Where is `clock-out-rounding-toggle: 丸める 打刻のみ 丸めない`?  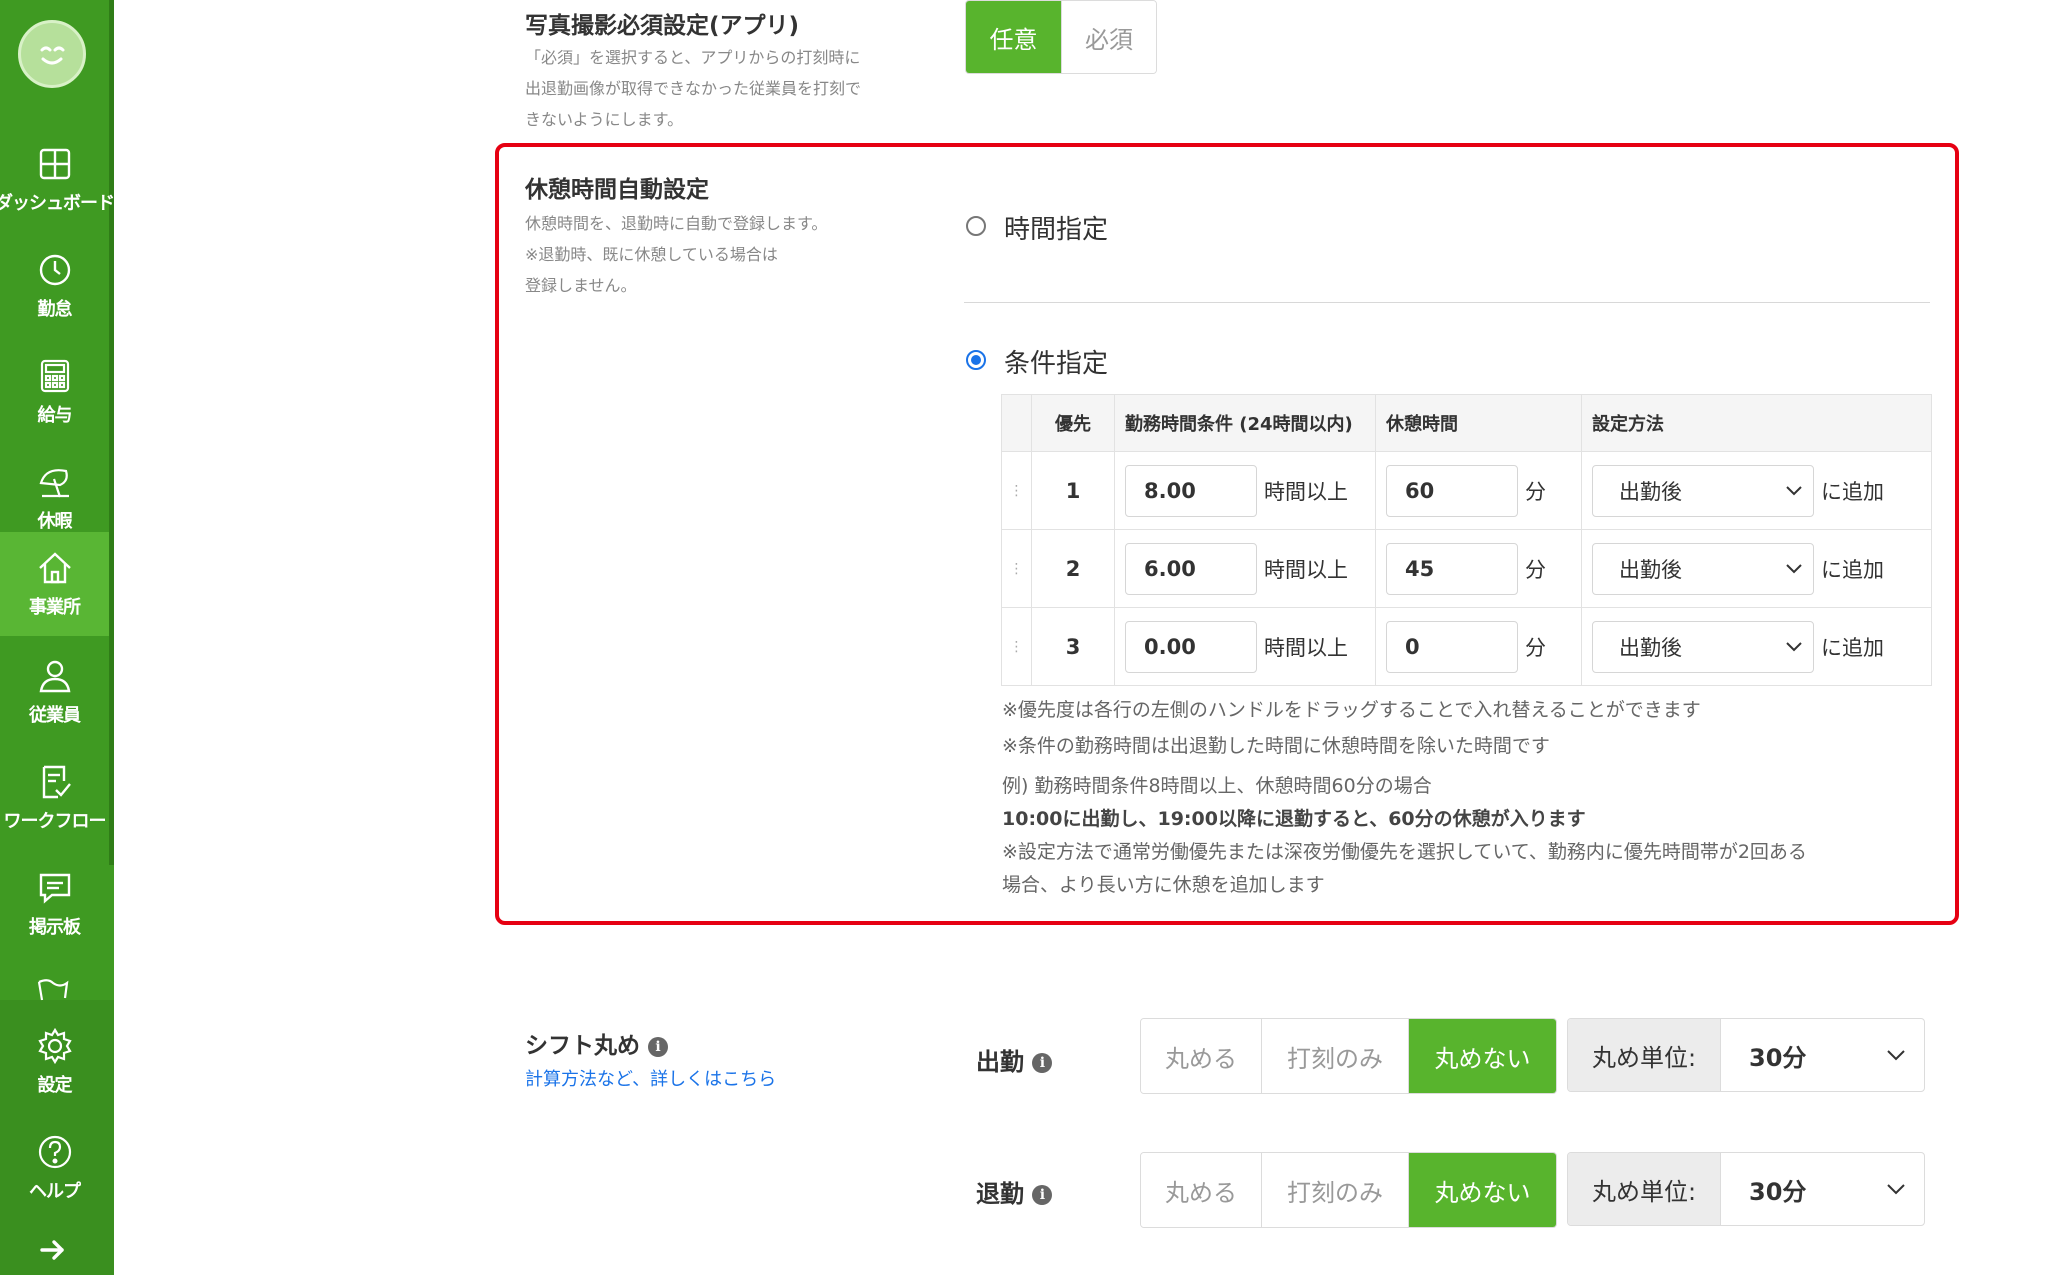 clock-out-rounding-toggle: 丸める 打刻のみ 丸めない is located at coordinates (1348, 1190).